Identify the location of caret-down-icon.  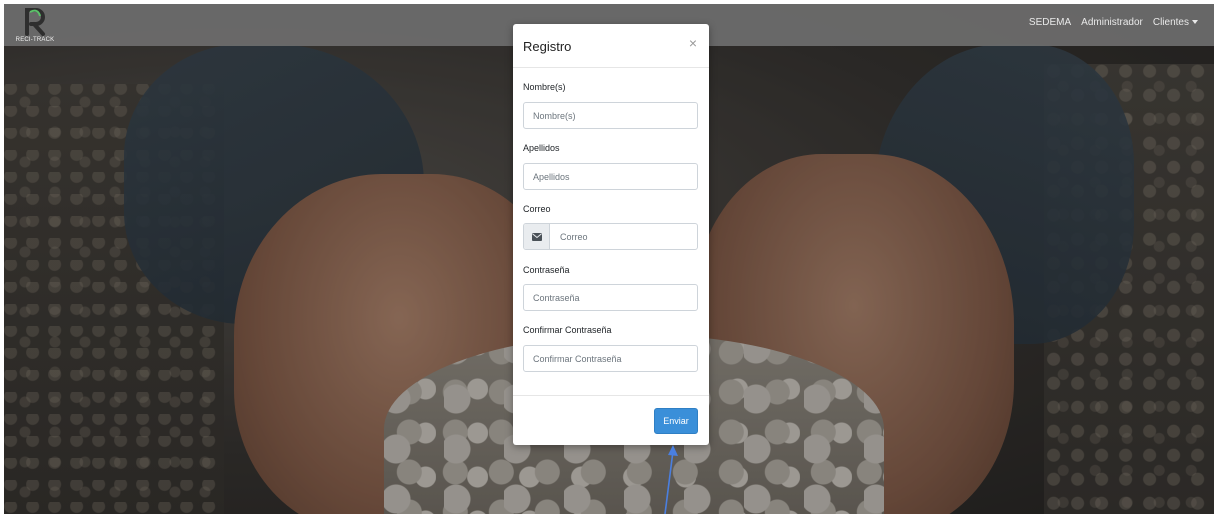
(1195, 22).